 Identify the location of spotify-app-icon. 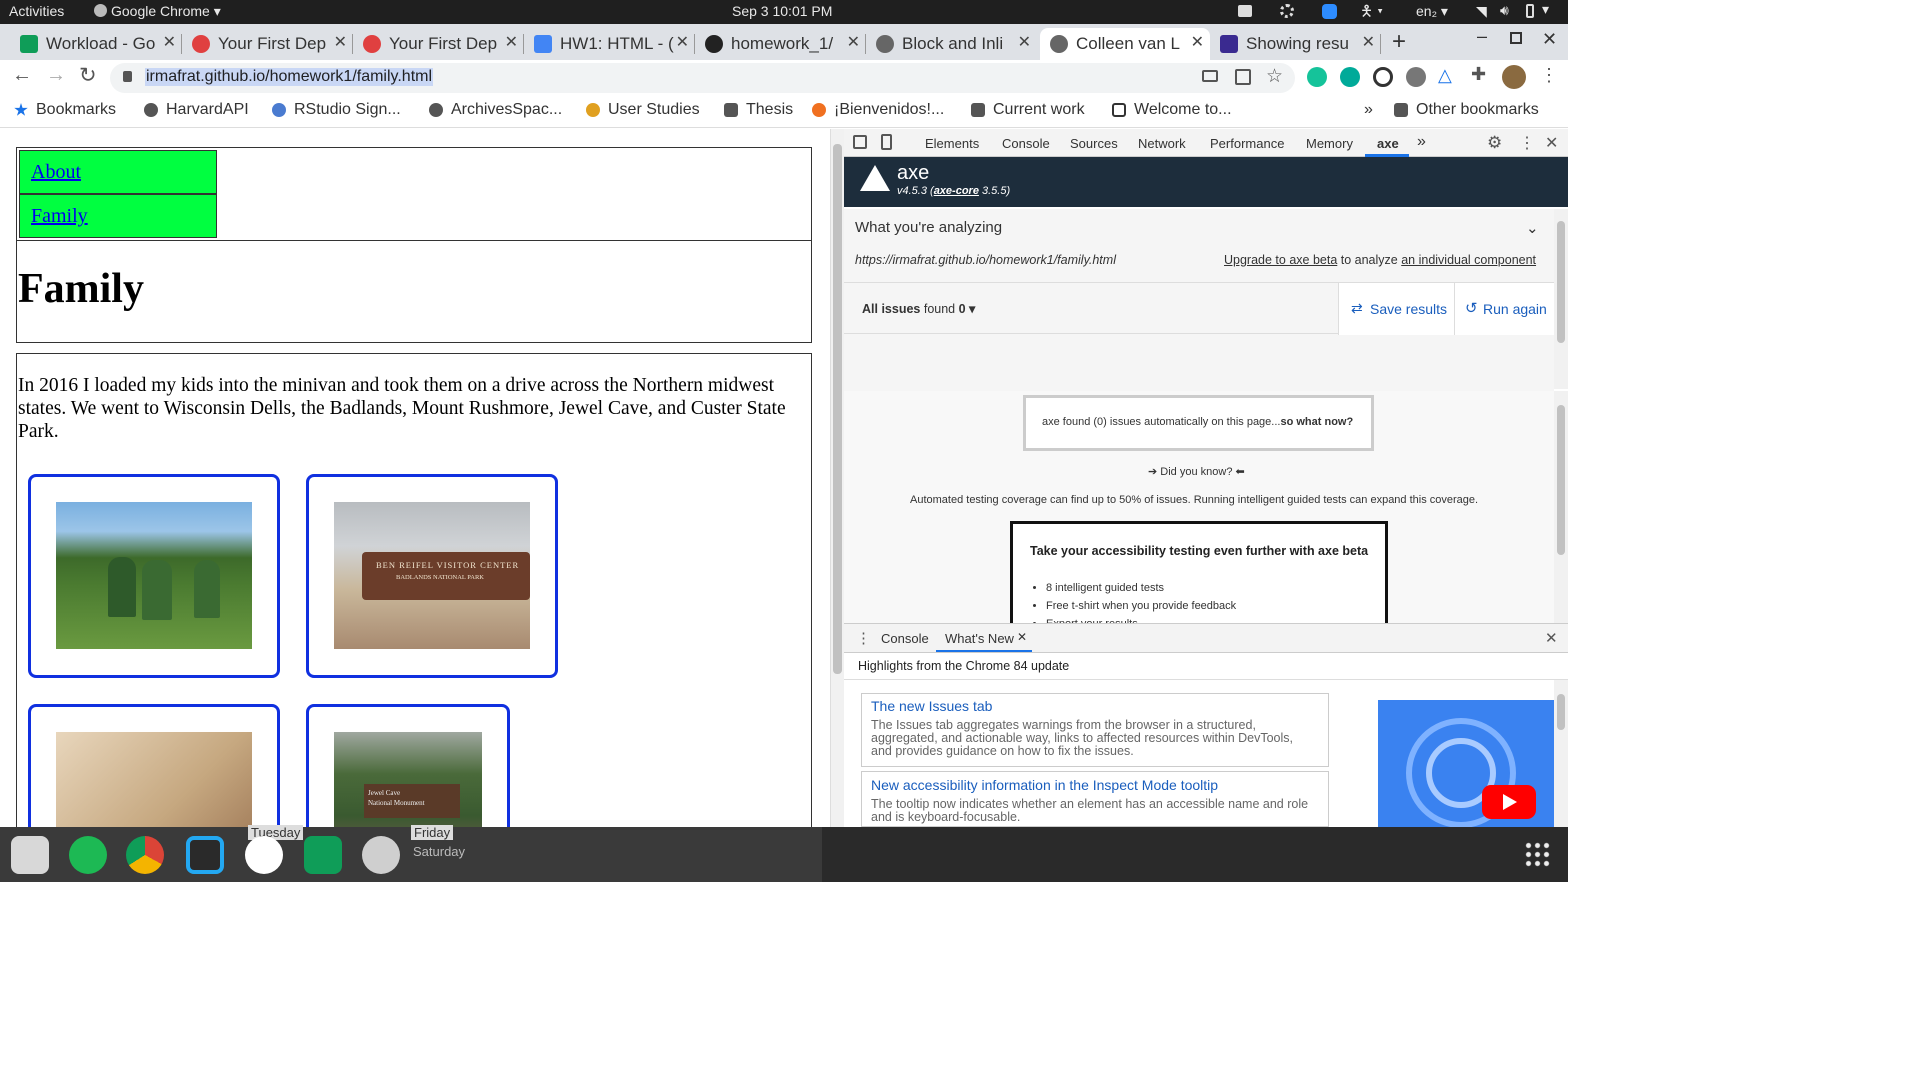
(88, 855).